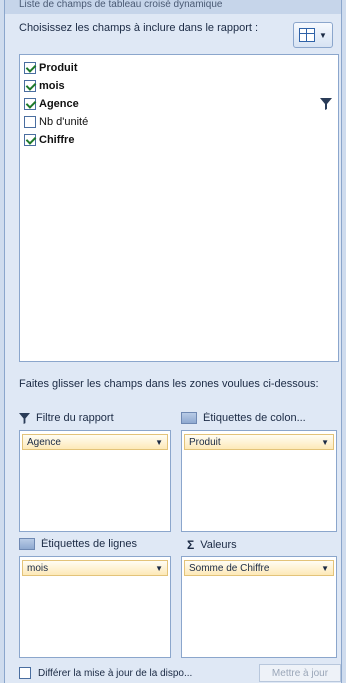 The height and width of the screenshot is (683, 346). What do you see at coordinates (307, 35) in the screenshot?
I see `field-list-layout-icon` at bounding box center [307, 35].